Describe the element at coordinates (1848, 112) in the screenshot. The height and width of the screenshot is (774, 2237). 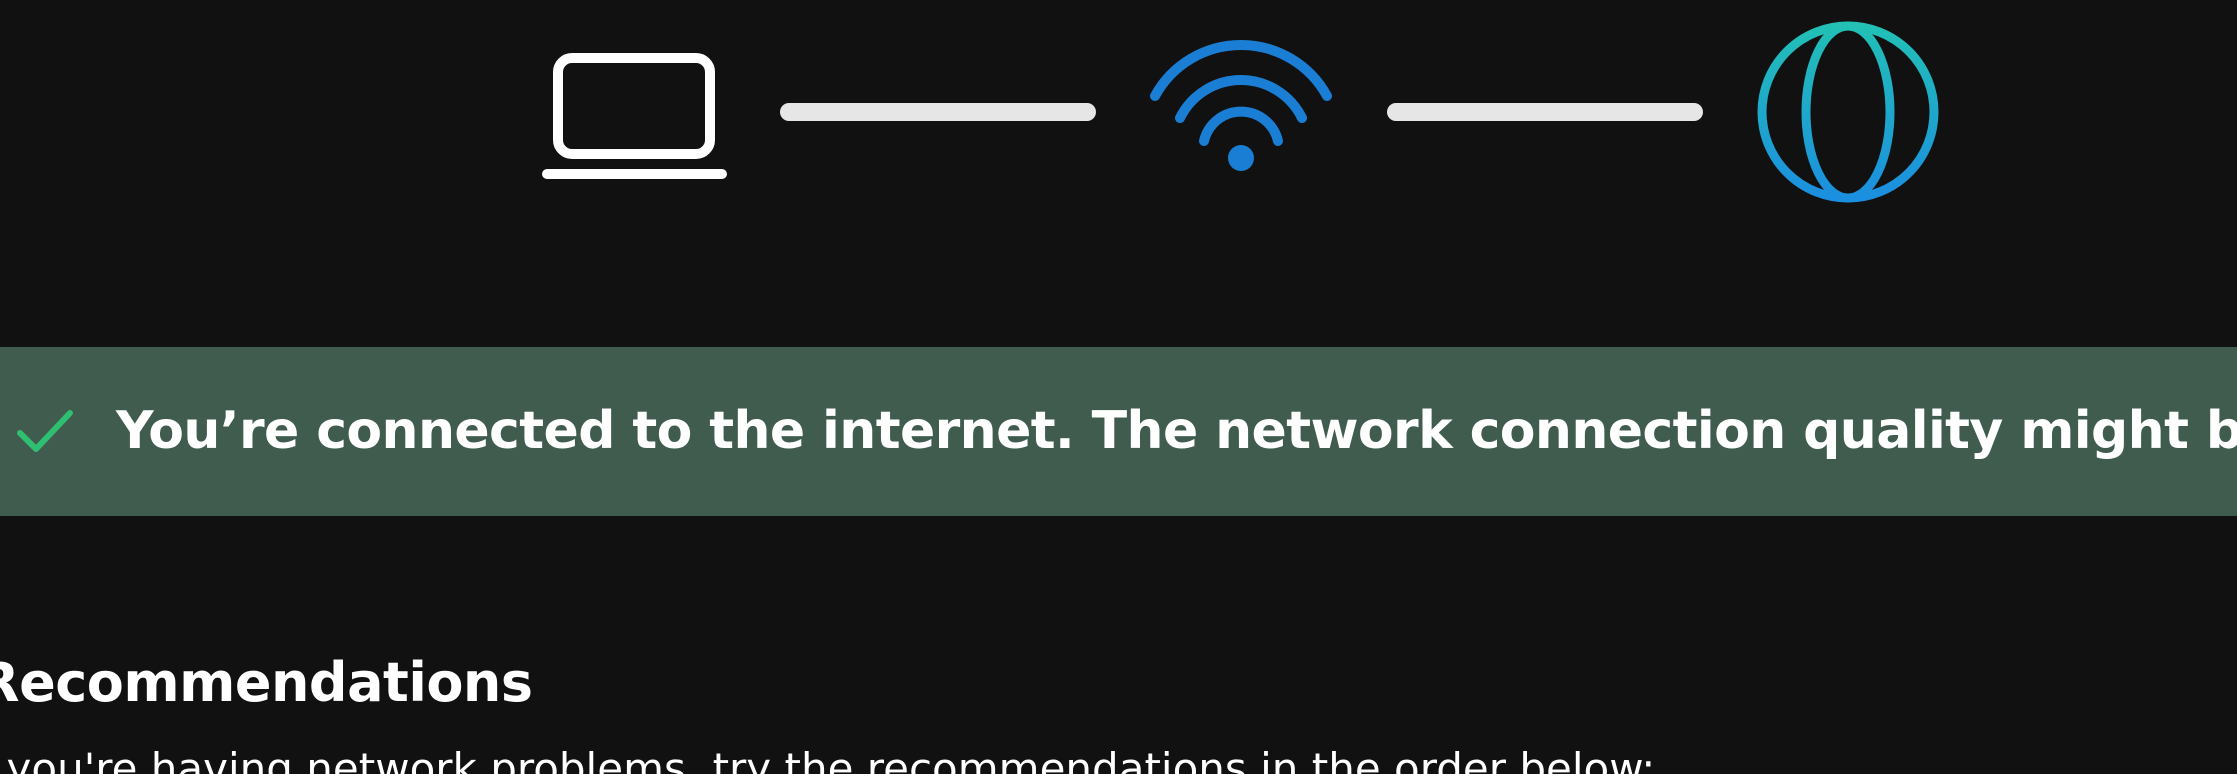
I see `globe-icon` at that location.